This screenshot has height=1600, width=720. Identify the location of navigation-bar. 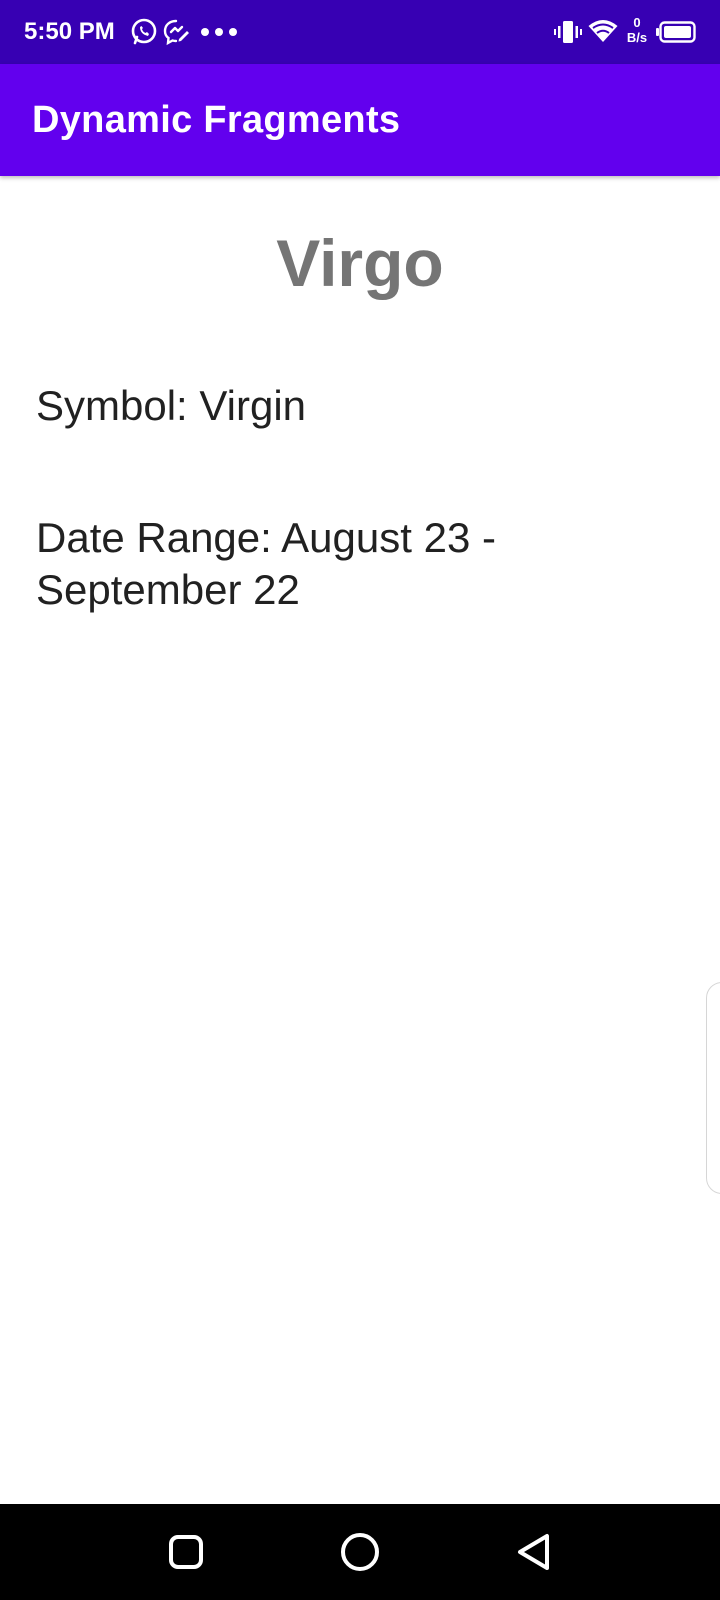
(360, 1552).